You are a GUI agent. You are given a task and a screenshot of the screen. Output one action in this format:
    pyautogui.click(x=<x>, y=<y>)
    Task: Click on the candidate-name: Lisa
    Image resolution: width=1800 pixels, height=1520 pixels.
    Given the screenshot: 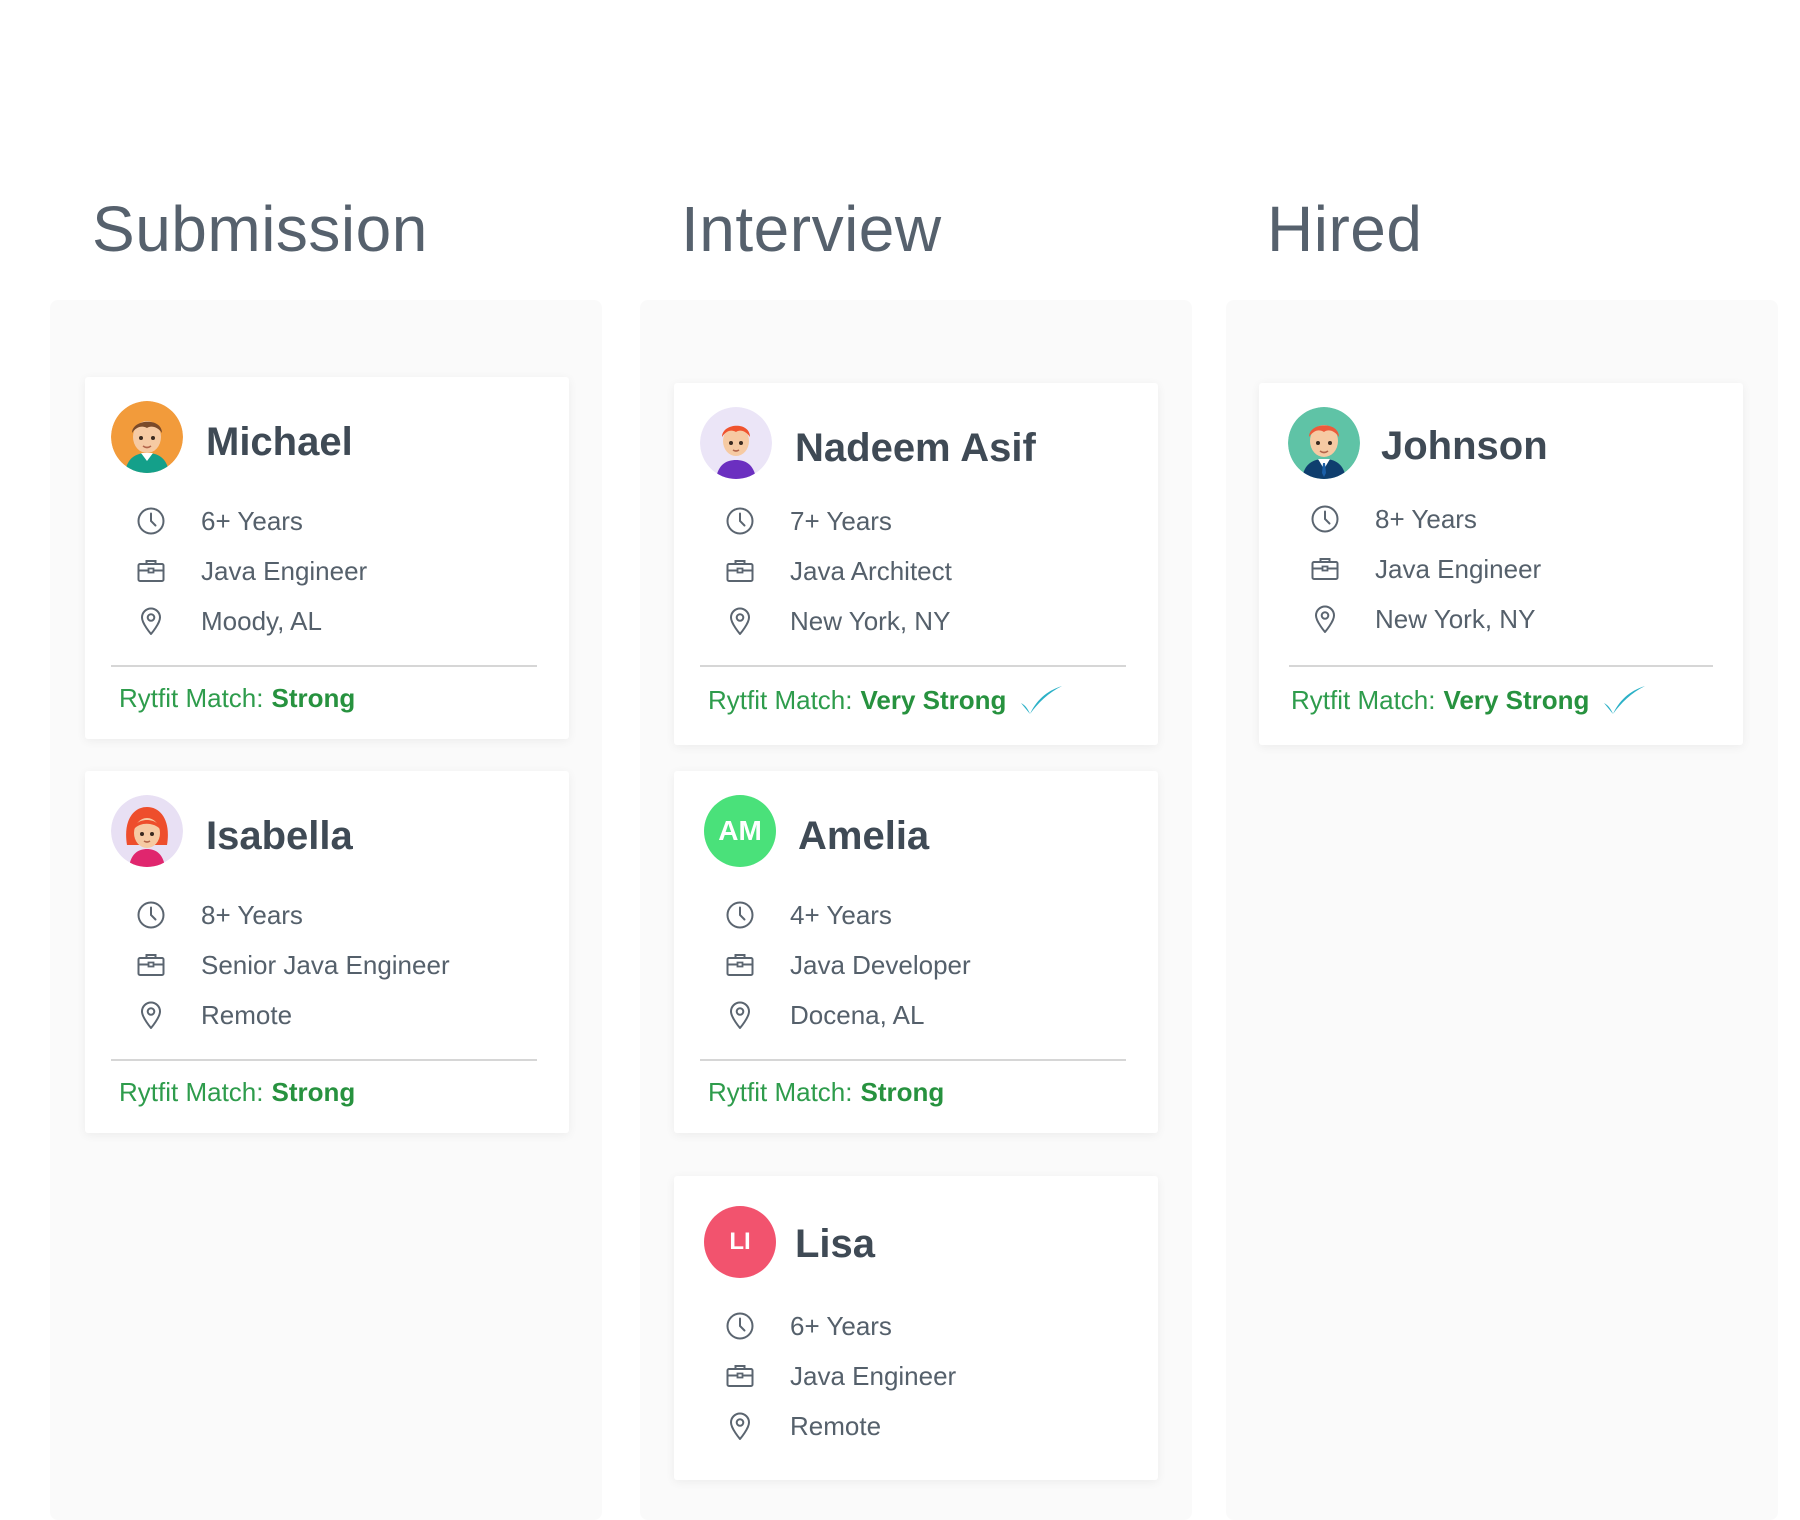 What is the action you would take?
    pyautogui.click(x=835, y=1244)
    